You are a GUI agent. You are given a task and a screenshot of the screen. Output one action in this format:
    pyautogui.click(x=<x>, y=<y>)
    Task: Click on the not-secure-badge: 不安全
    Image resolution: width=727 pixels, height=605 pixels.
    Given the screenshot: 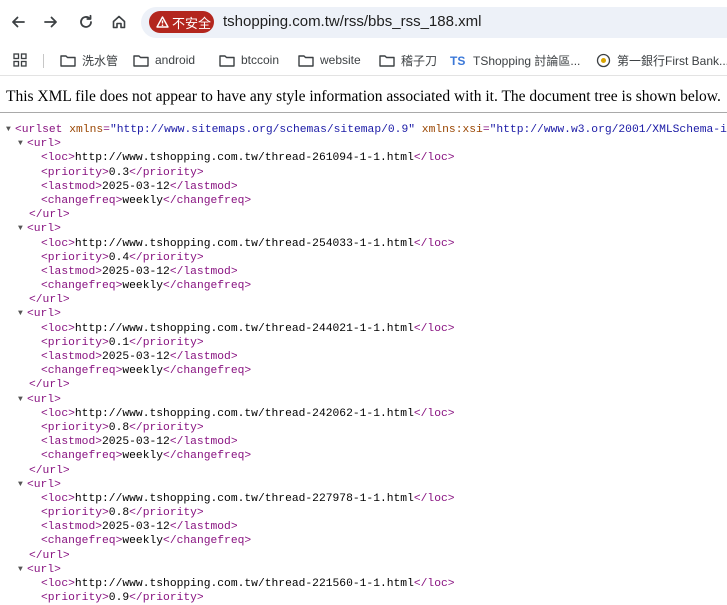 What is the action you would take?
    pyautogui.click(x=181, y=22)
    